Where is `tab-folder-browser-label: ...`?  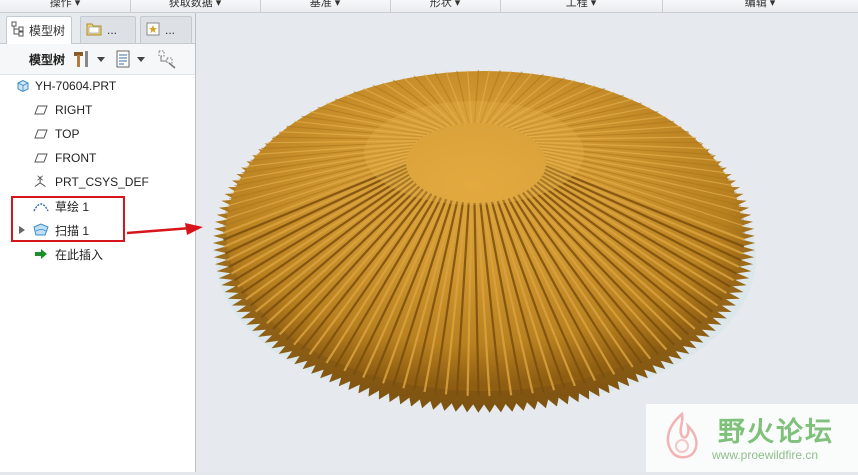 tab-folder-browser-label: ... is located at coordinates (112, 30).